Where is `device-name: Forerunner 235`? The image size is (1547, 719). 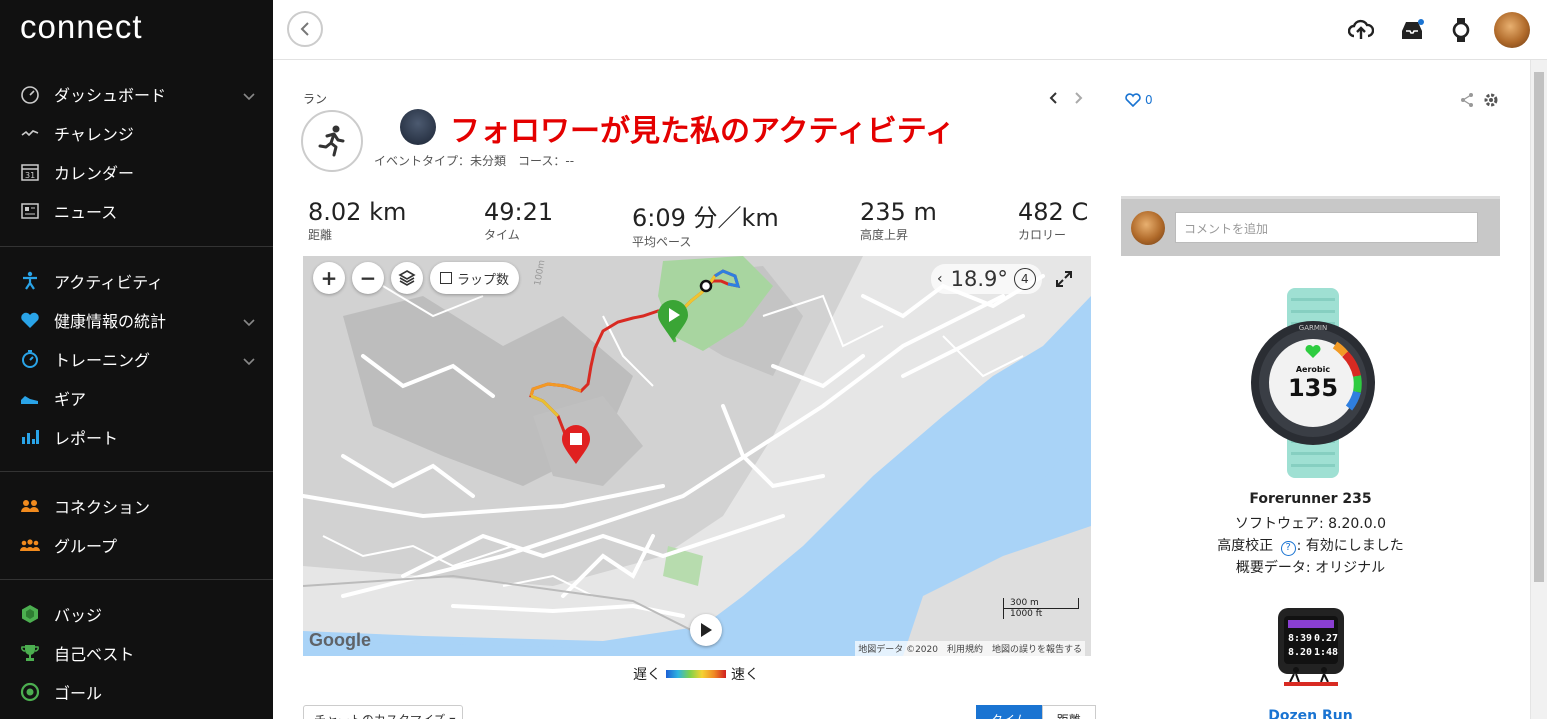
device-name: Forerunner 235 is located at coordinates (1310, 499).